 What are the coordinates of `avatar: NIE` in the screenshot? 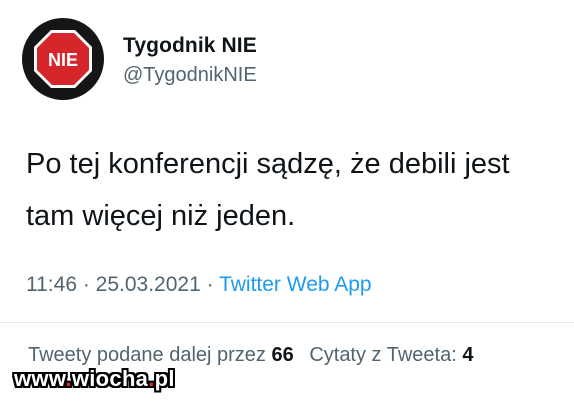 It's located at (63, 59).